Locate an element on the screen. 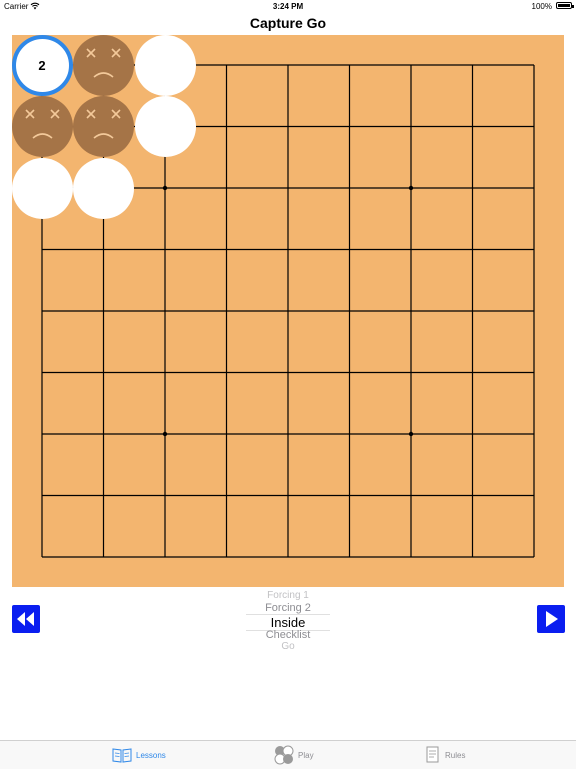  next-button is located at coordinates (551, 619).